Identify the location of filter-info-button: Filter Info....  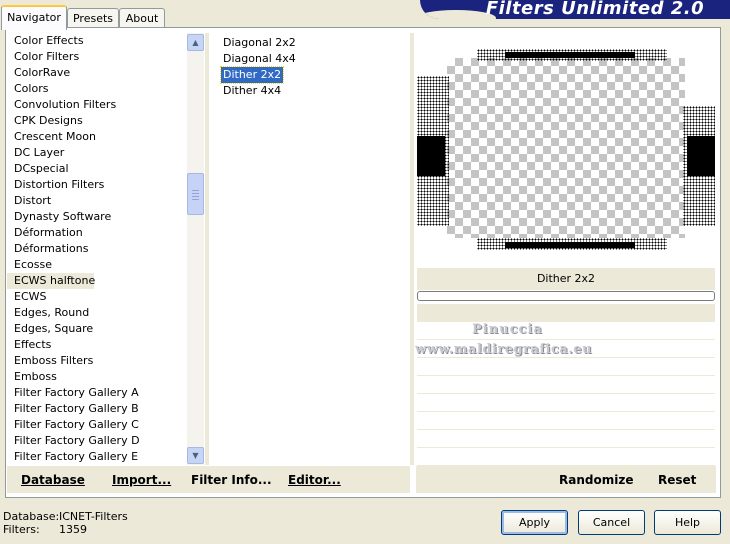
(231, 480).